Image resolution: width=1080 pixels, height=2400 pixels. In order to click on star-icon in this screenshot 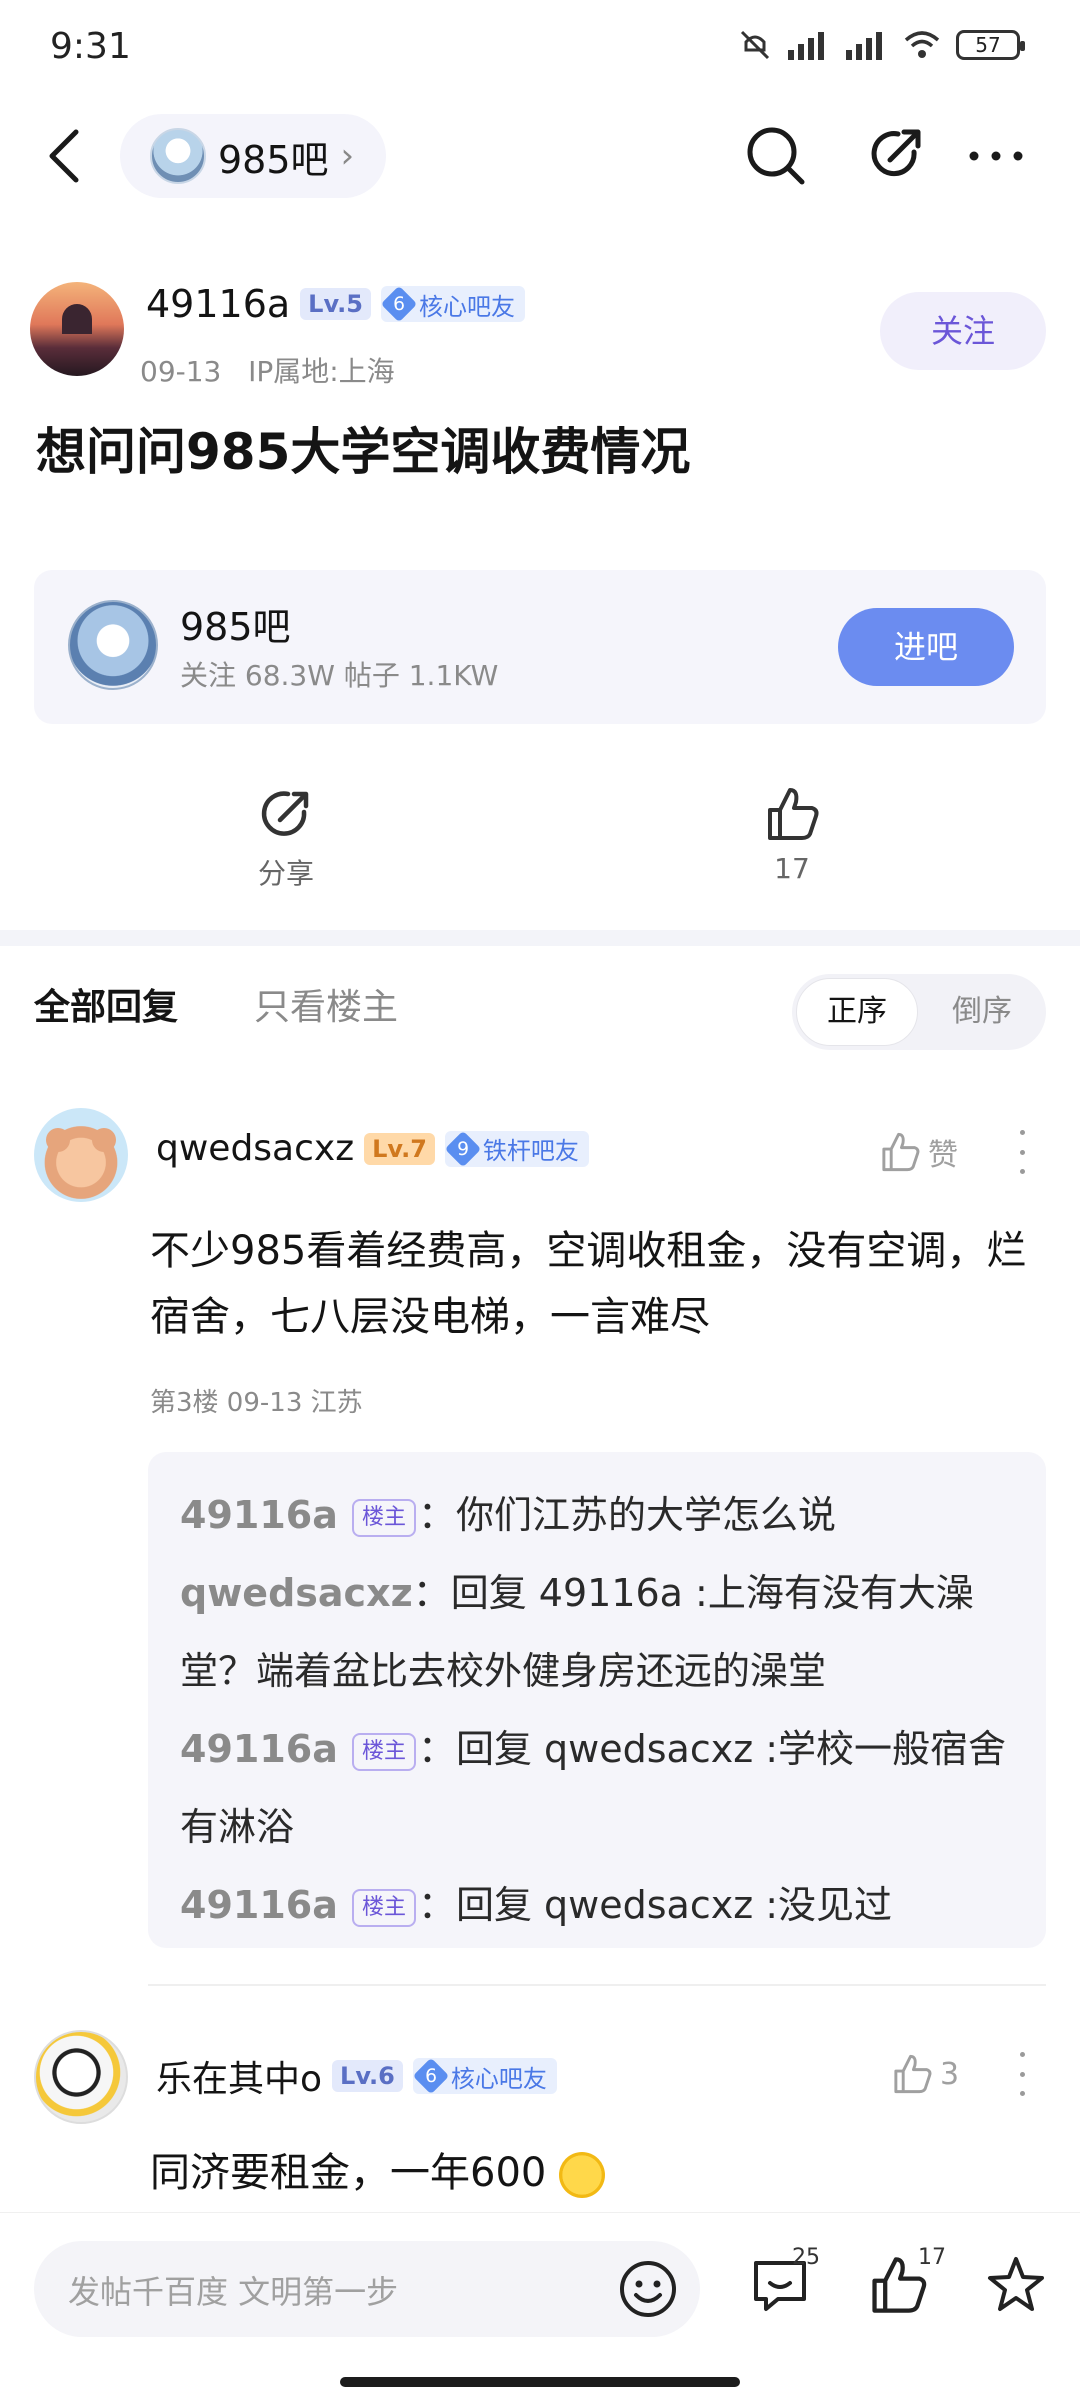, I will do `click(1016, 2285)`.